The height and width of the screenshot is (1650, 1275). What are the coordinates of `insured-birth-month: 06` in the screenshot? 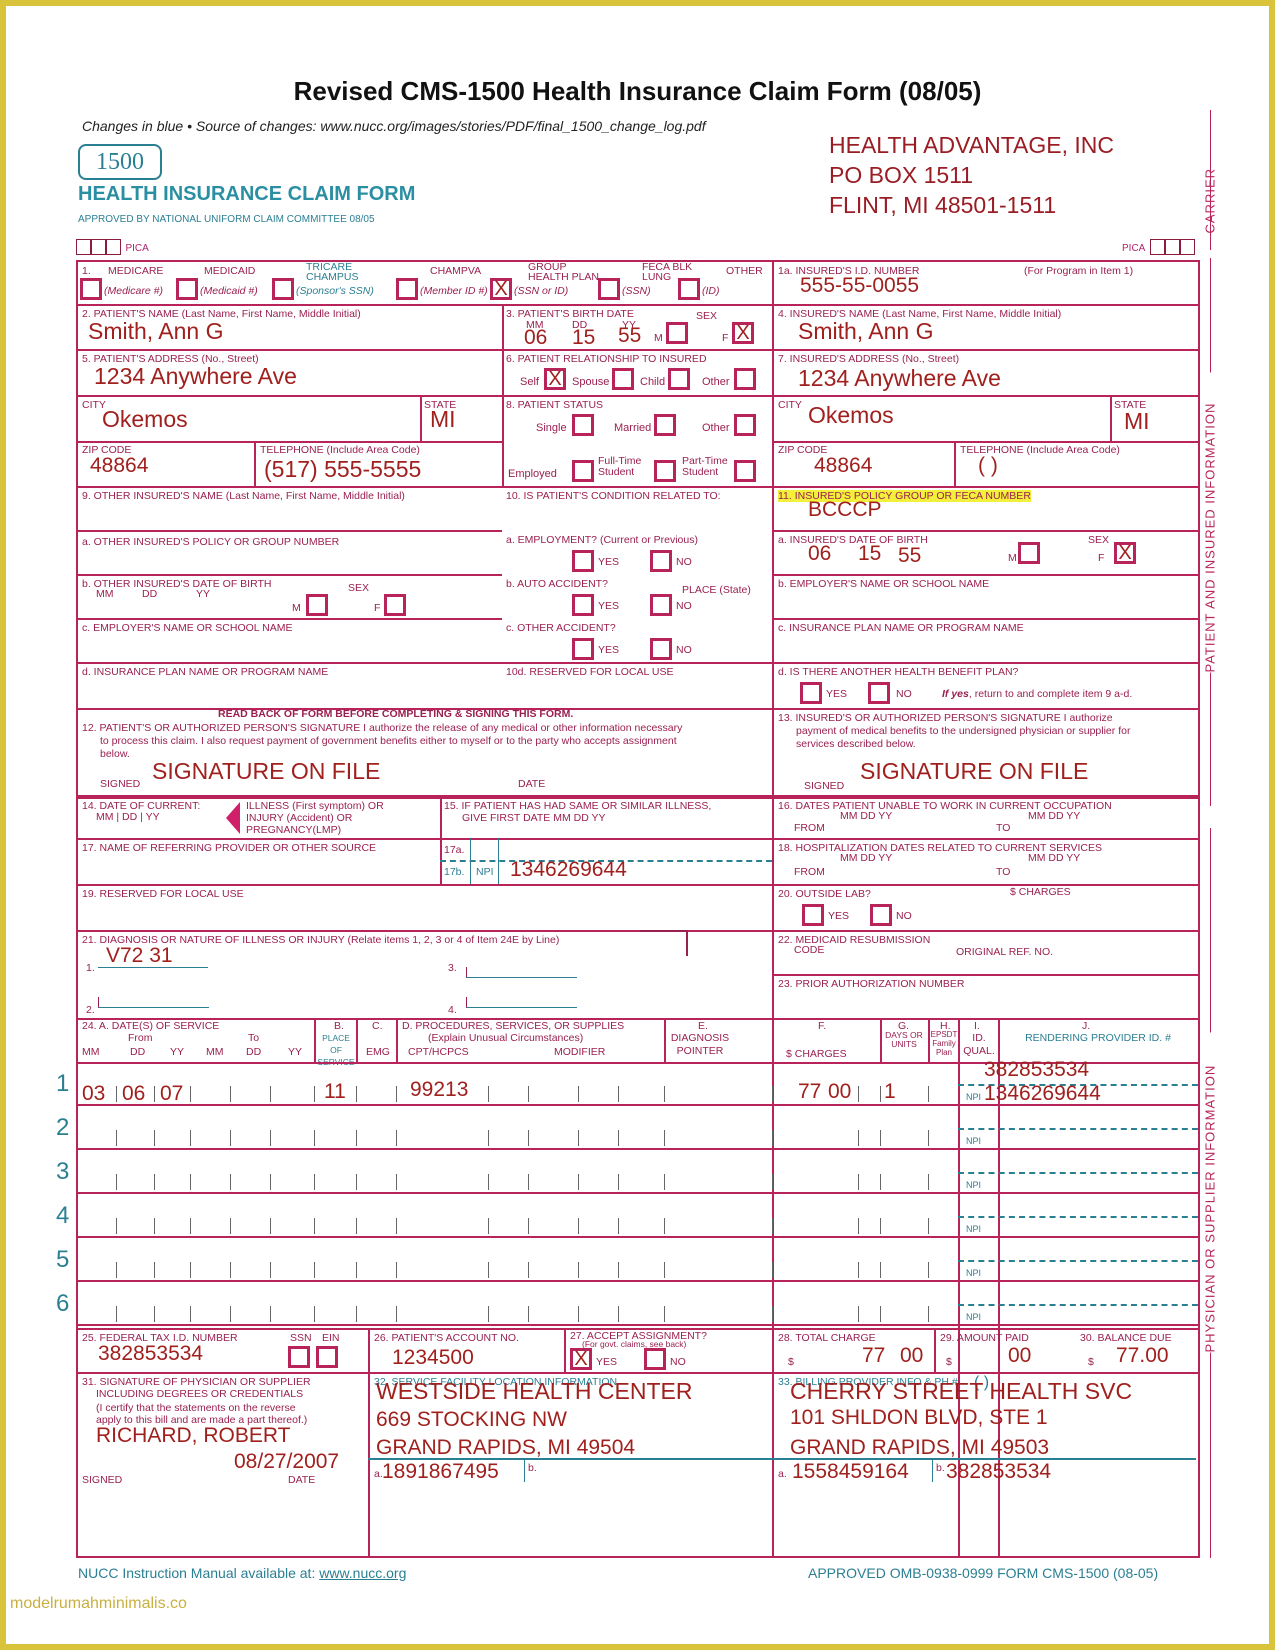 It's located at (819, 554).